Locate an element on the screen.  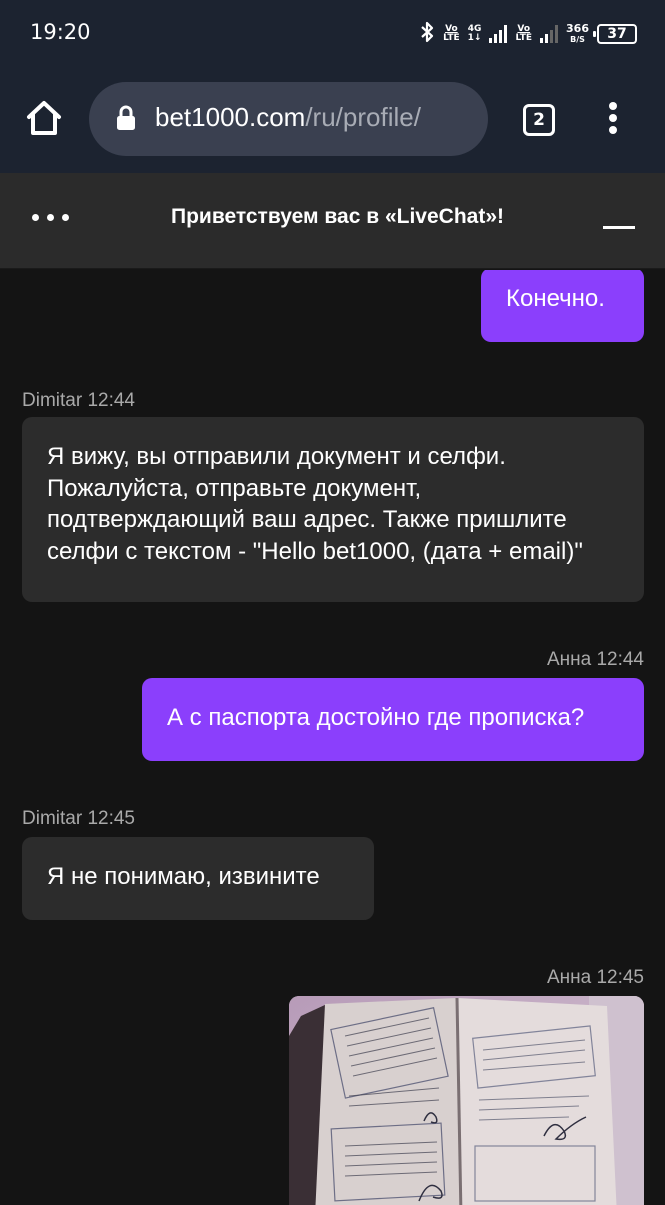
lock-icon is located at coordinates (126, 117).